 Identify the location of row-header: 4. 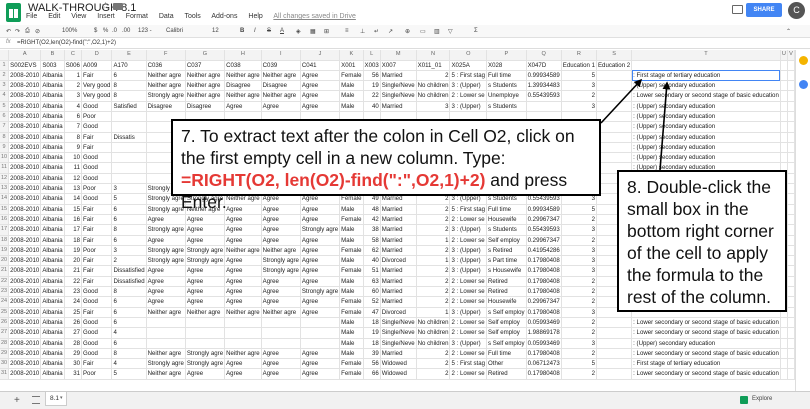
(5, 96).